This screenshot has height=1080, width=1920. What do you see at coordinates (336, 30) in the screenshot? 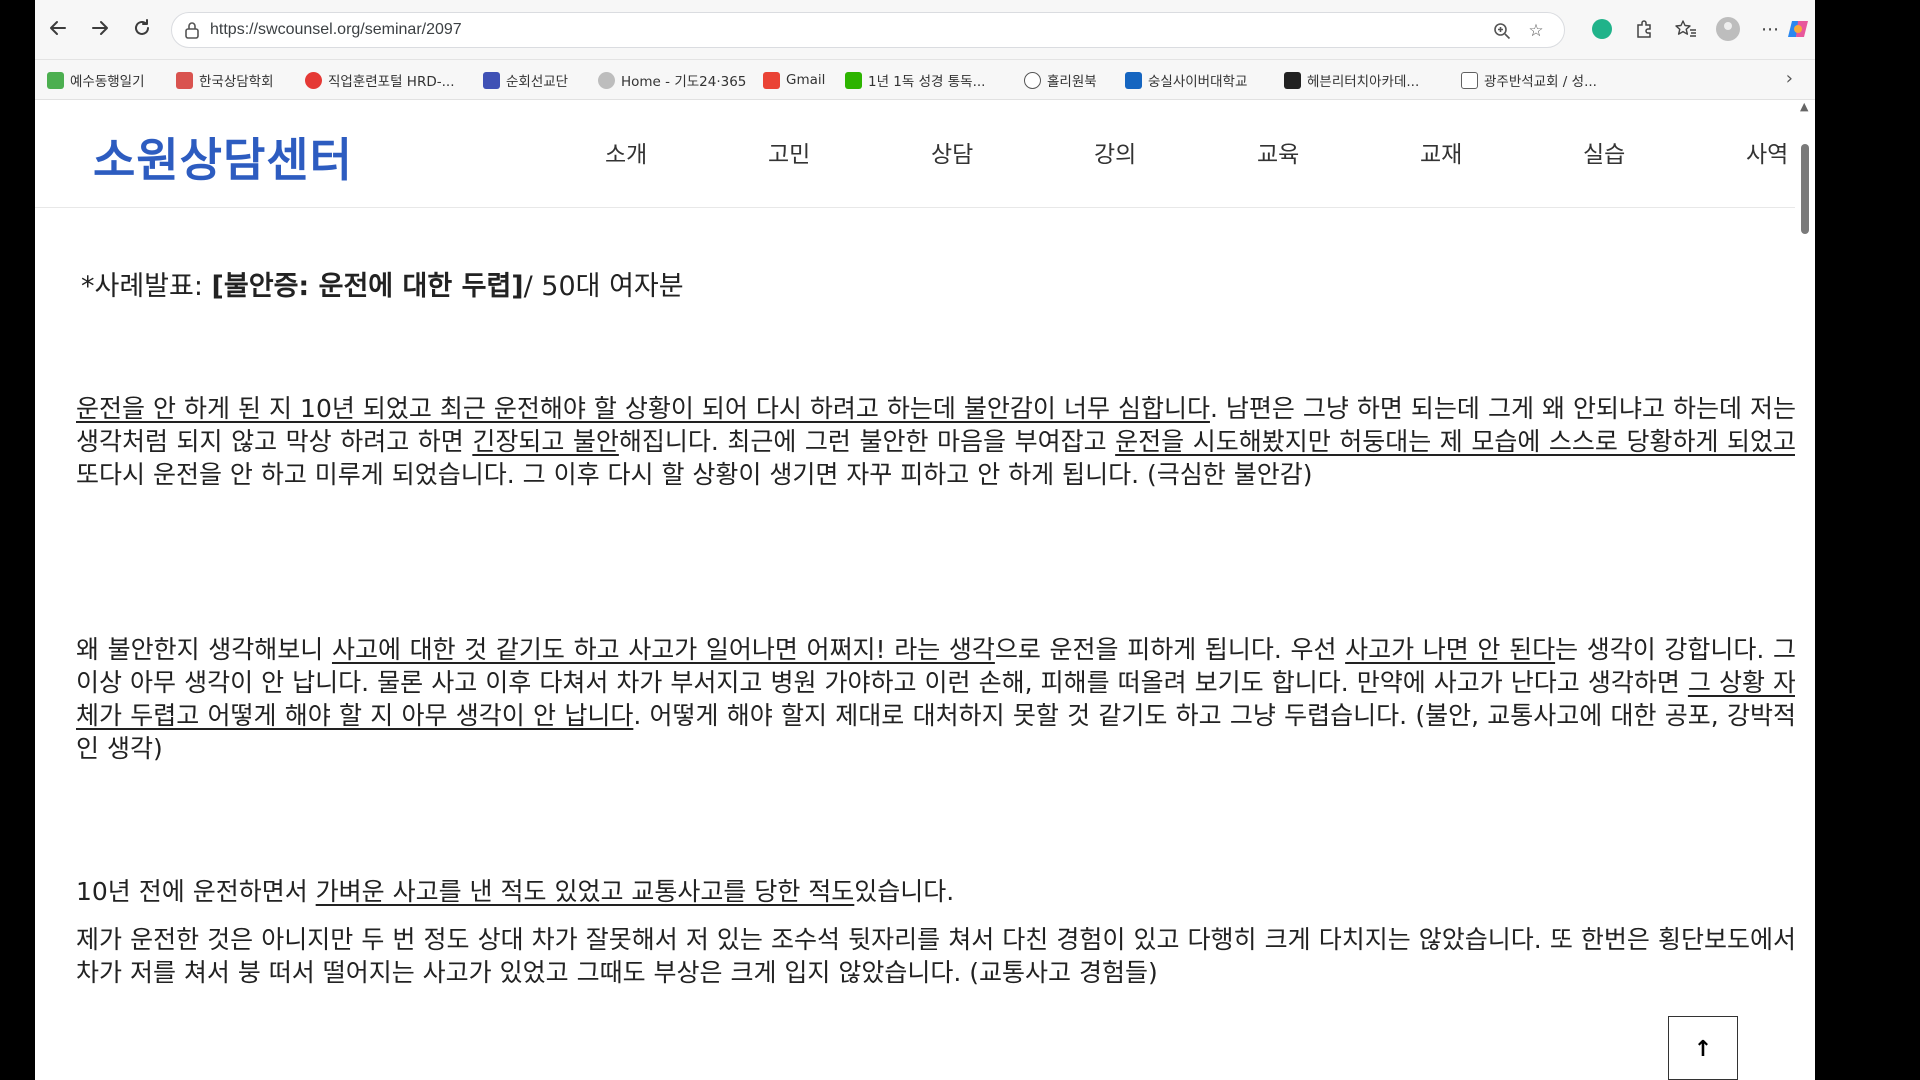
I see `url-text: https://swcounsel.org/seminar/2097` at bounding box center [336, 30].